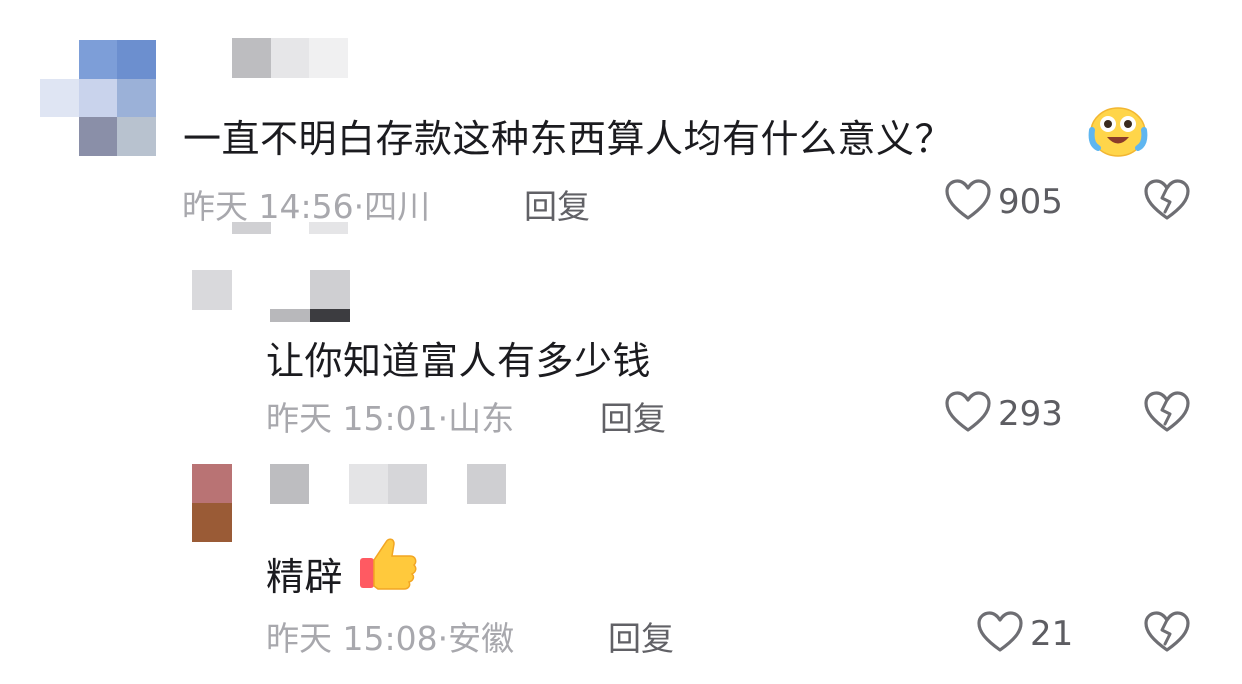 The width and height of the screenshot is (1242, 684). I want to click on comment-meta: 昨天 14:56·四川, so click(306, 204).